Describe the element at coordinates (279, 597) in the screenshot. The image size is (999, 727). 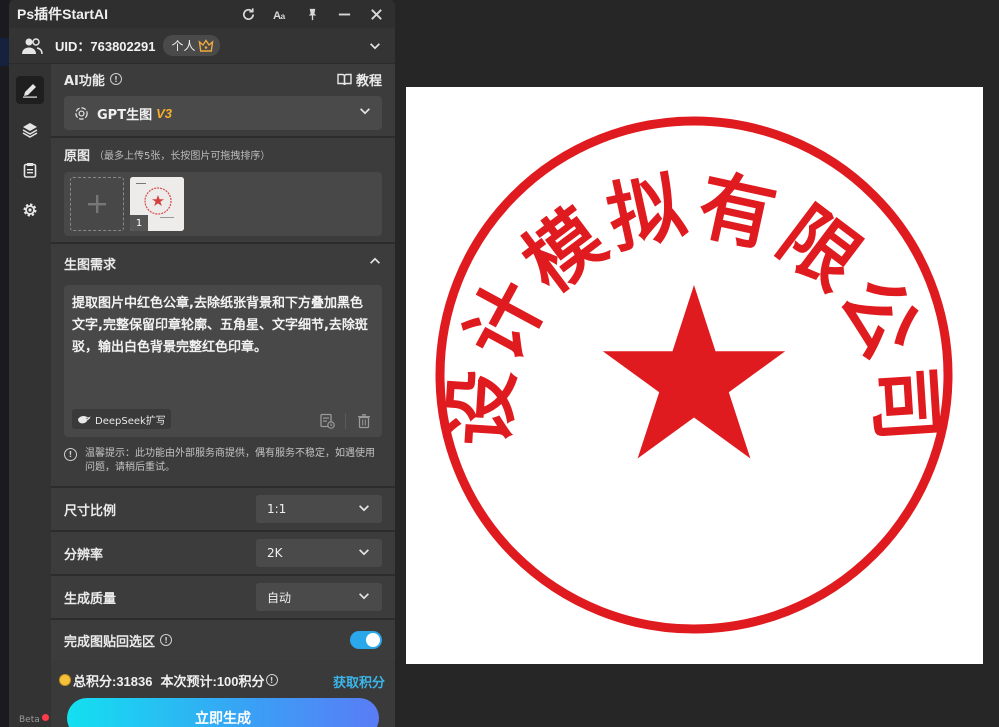
I see `quality-value: 自动` at that location.